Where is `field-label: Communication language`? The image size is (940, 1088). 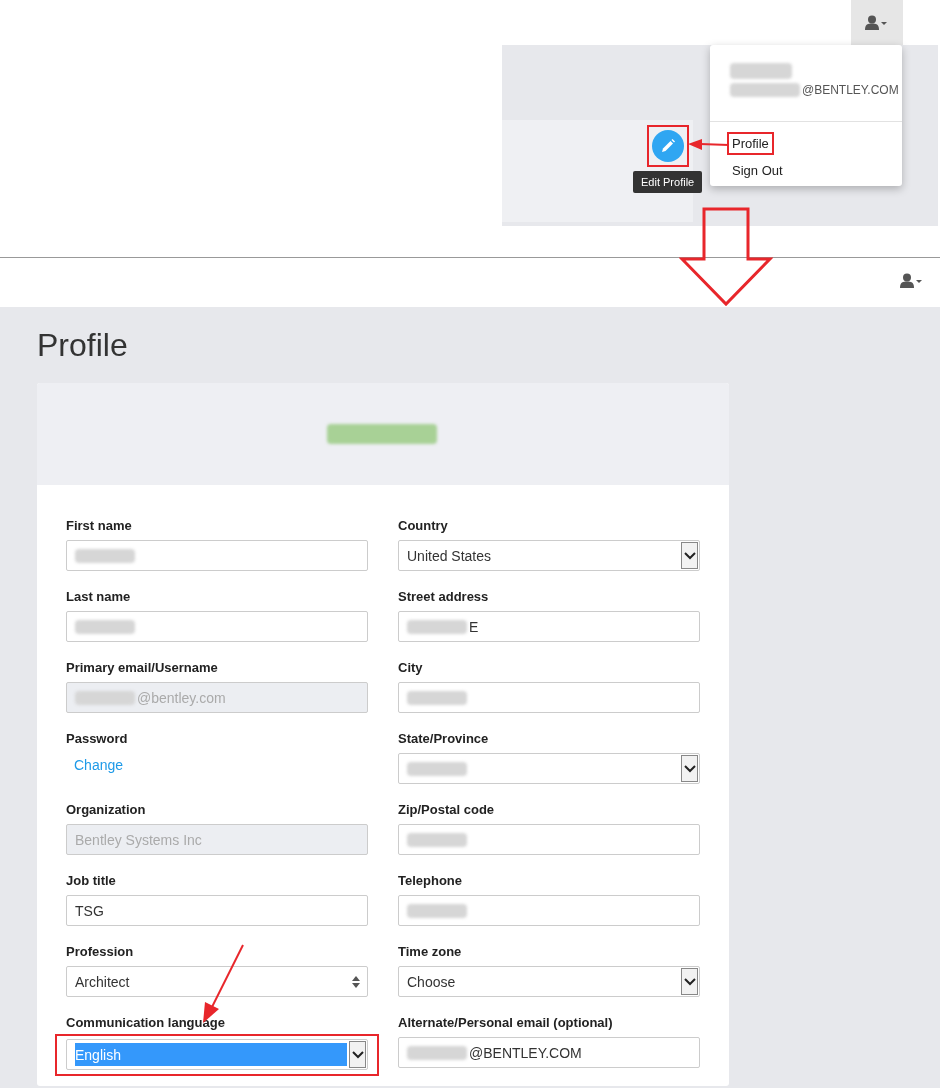
field-label: Communication language is located at coordinates (146, 1023).